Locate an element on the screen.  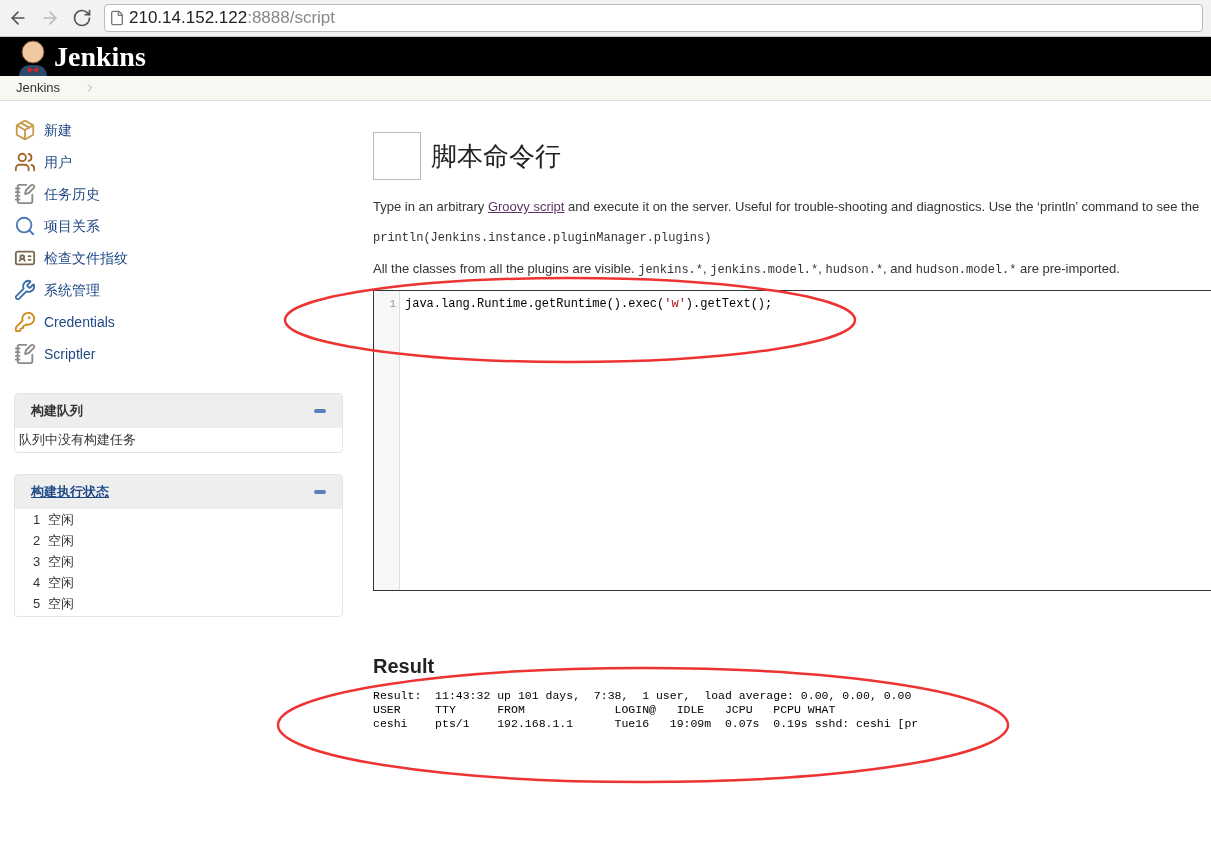
sidebar-task-link: 用户 is located at coordinates (58, 162).